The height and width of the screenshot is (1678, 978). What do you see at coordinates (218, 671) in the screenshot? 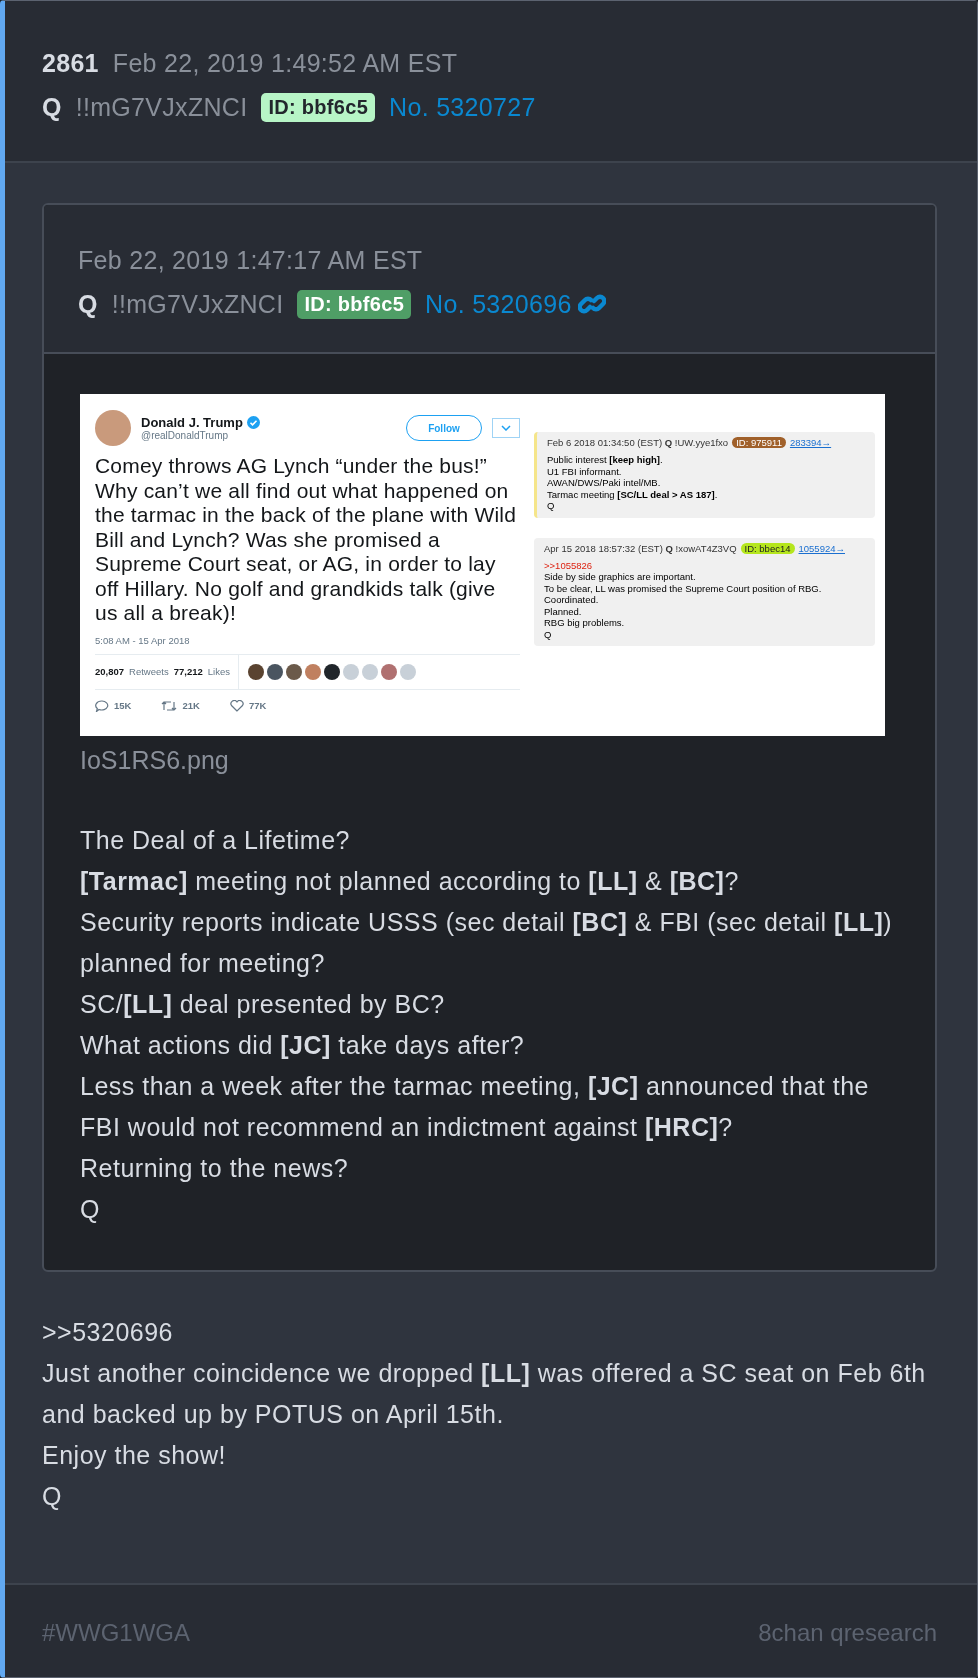
I see `likes-label: Likes` at bounding box center [218, 671].